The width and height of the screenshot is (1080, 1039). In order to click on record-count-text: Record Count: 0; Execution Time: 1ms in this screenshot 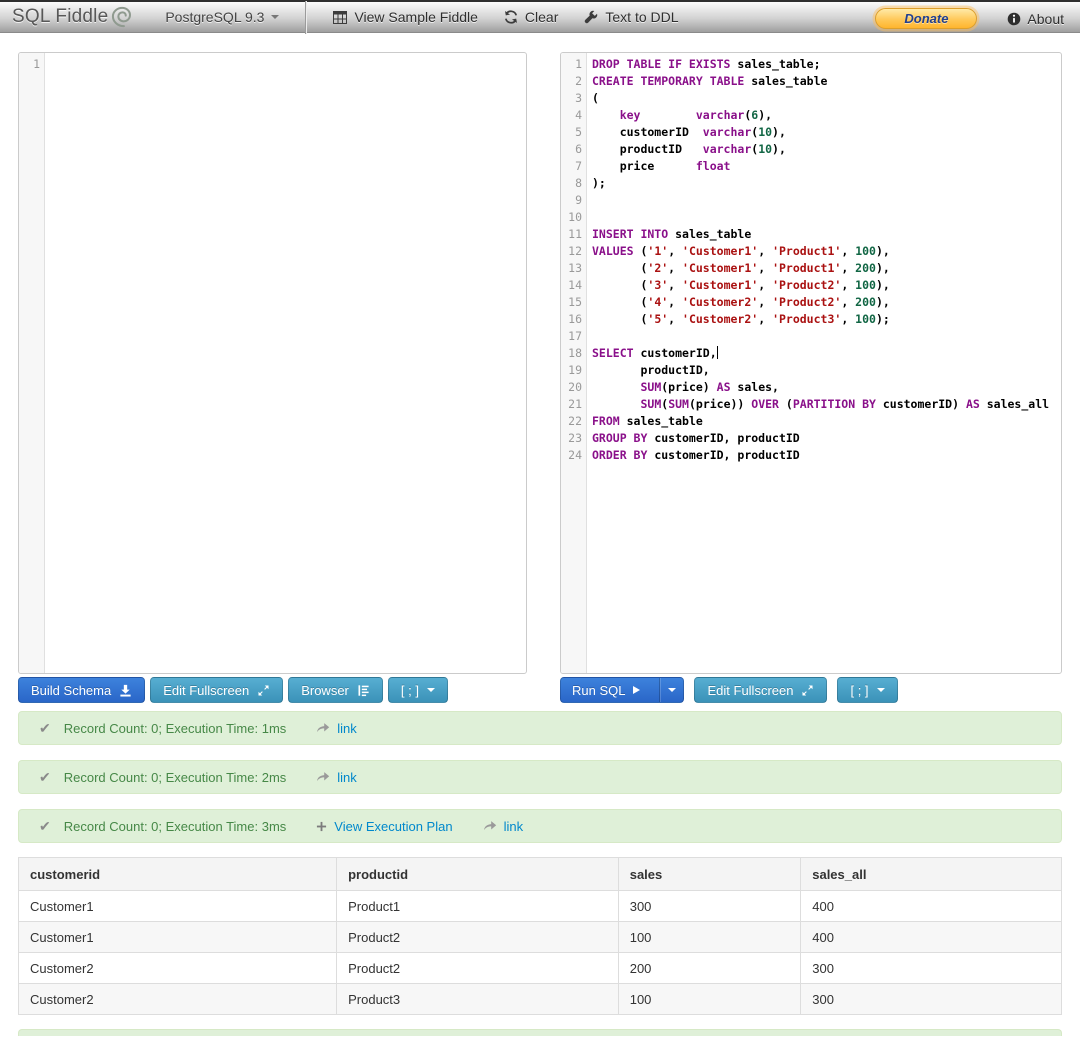, I will do `click(175, 728)`.